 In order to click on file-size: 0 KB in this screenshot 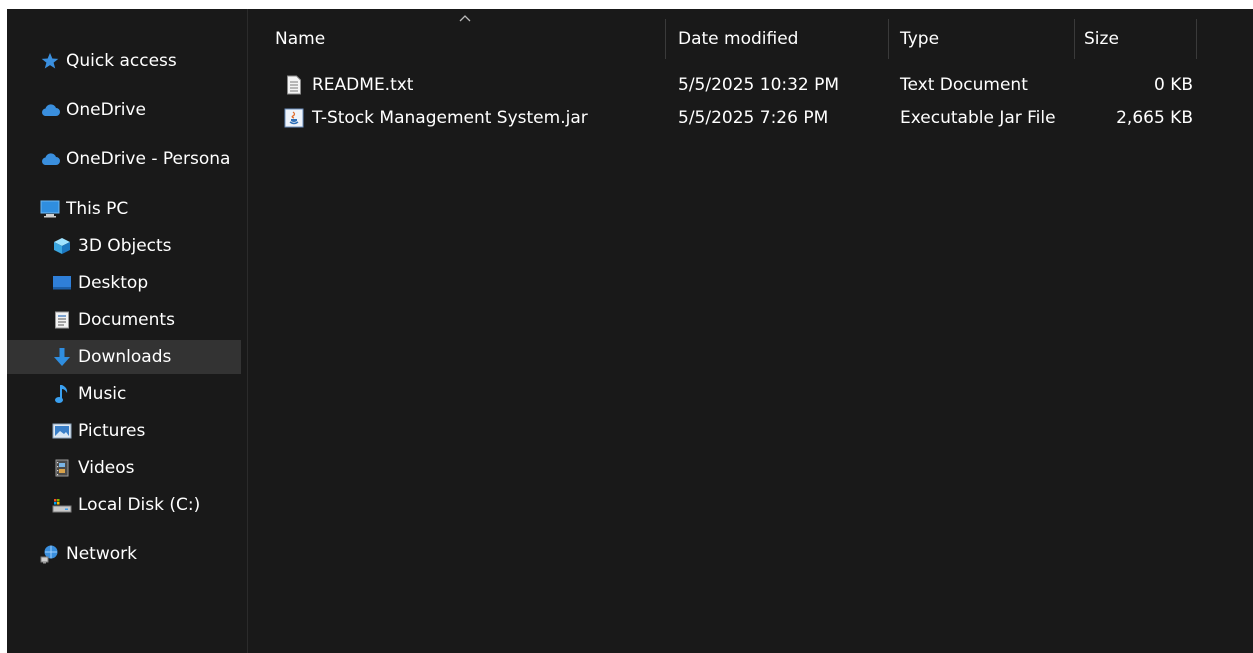, I will do `click(1173, 85)`.